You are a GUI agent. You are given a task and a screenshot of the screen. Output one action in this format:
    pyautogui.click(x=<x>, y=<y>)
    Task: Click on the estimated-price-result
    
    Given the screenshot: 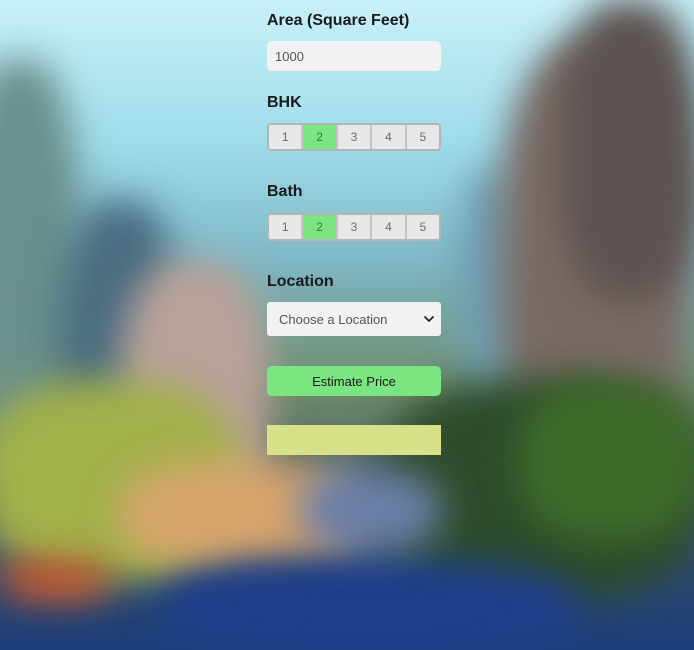 What is the action you would take?
    pyautogui.click(x=354, y=440)
    